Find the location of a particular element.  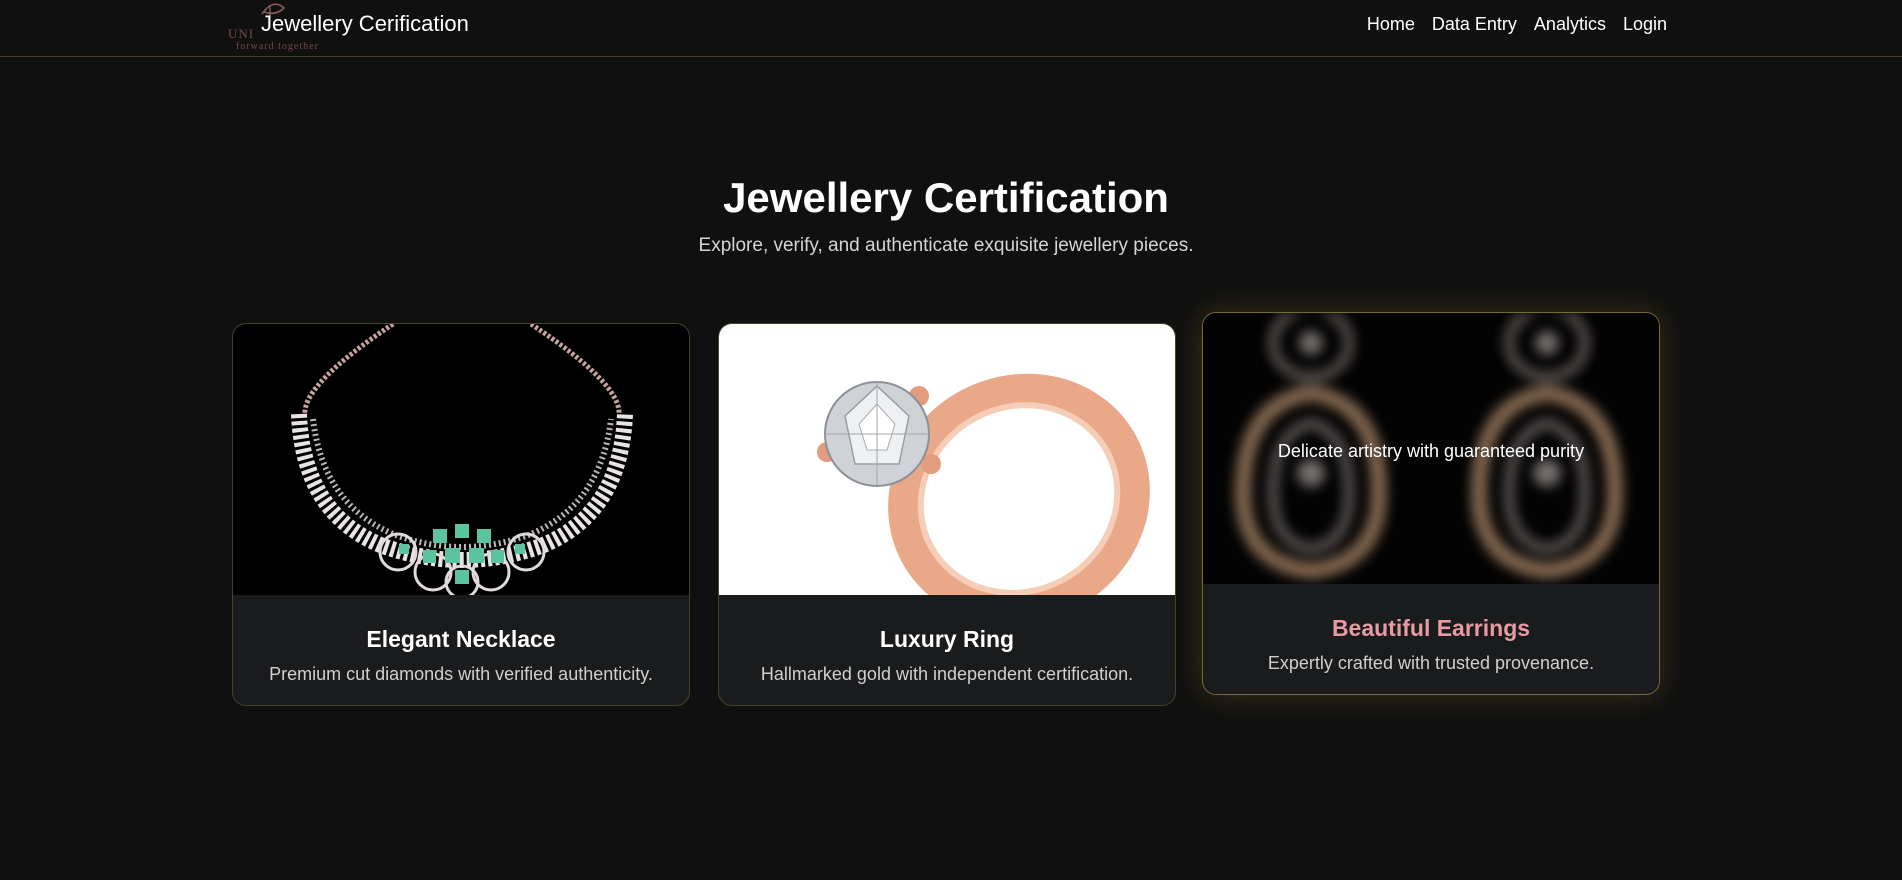

earrings-image: Delicate artistry with guaranteed purity is located at coordinates (1431, 448).